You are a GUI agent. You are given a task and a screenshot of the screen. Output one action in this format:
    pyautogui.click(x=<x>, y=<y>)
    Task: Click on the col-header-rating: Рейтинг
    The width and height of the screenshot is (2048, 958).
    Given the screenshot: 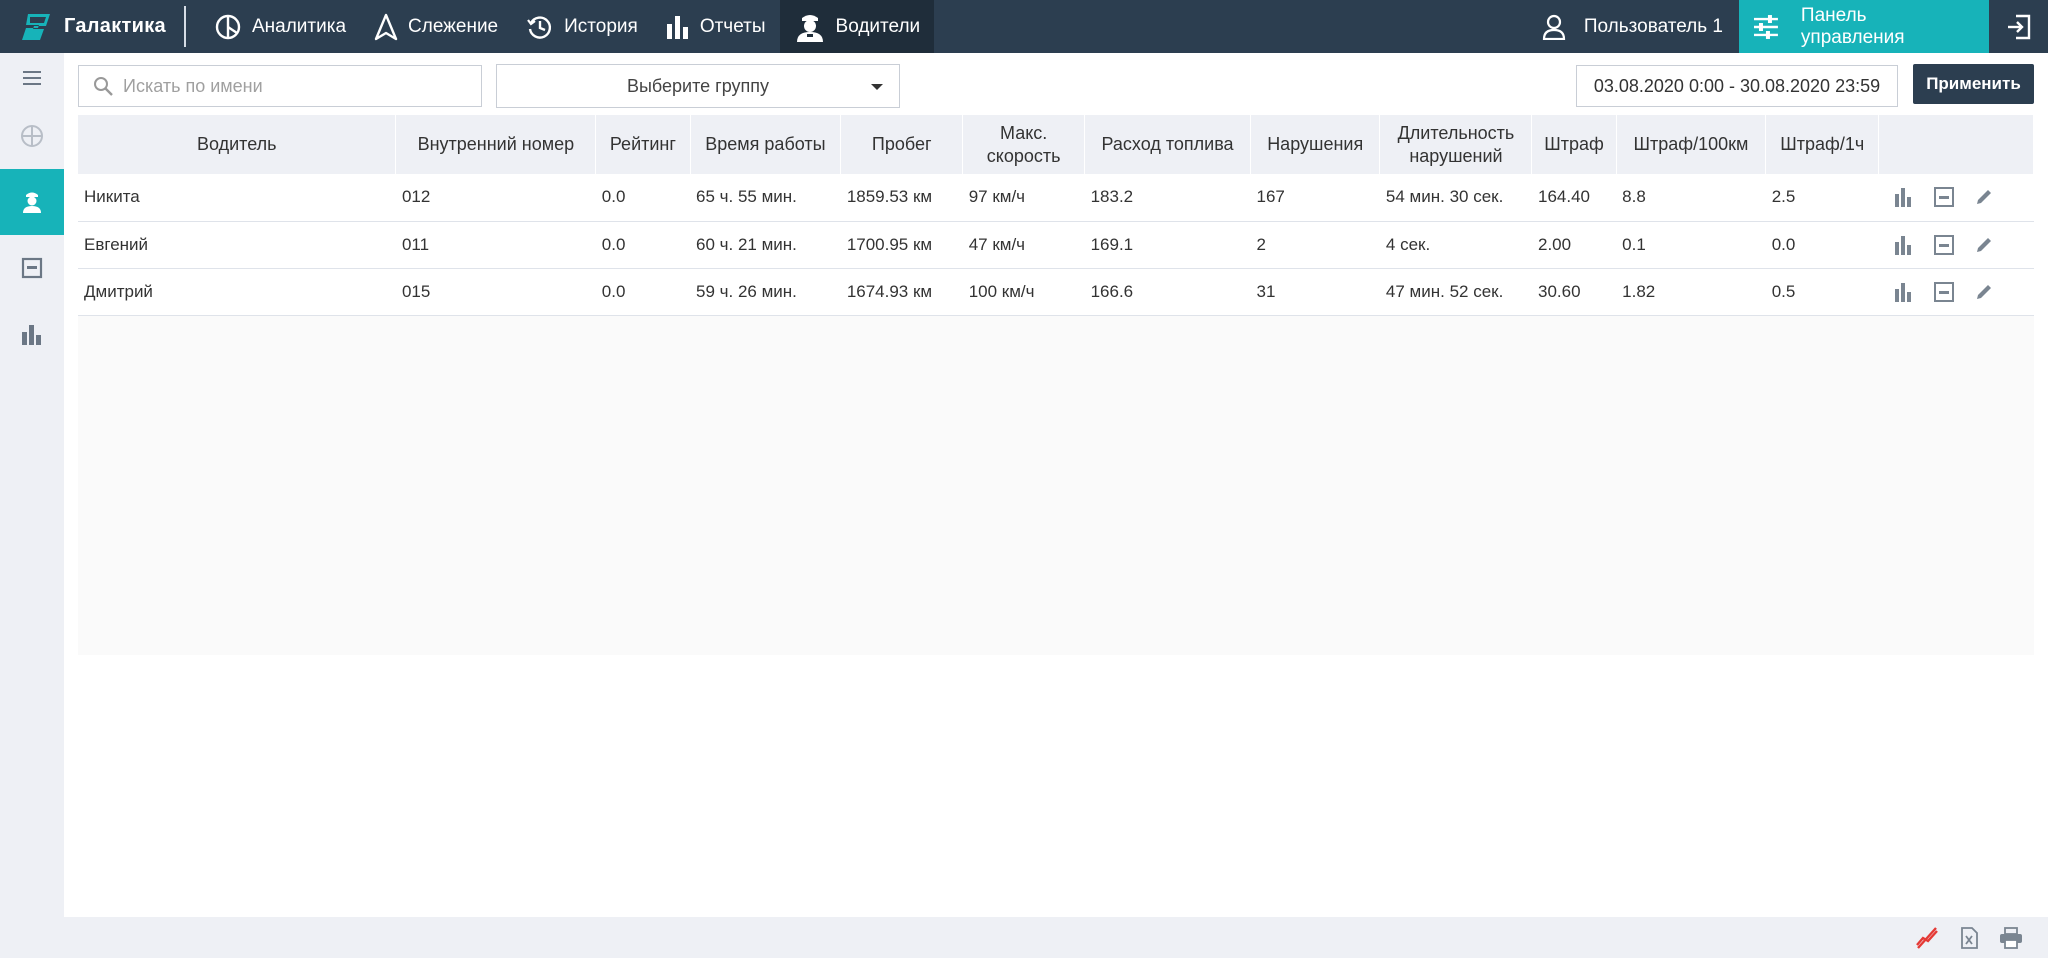 What is the action you would take?
    pyautogui.click(x=643, y=144)
    